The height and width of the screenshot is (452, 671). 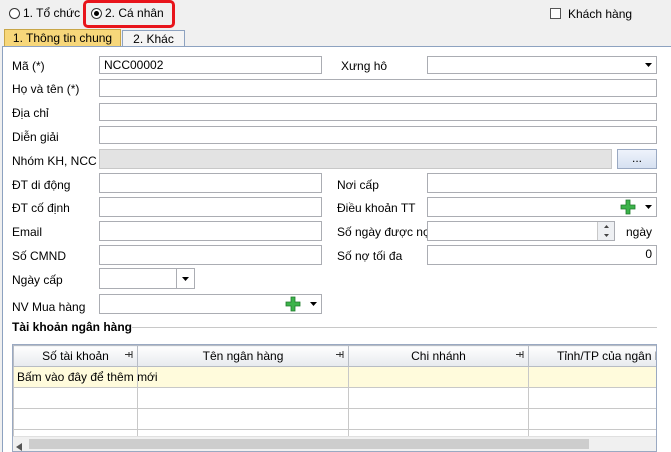 What do you see at coordinates (41, 208) in the screenshot?
I see `landline-label: ĐT cố định` at bounding box center [41, 208].